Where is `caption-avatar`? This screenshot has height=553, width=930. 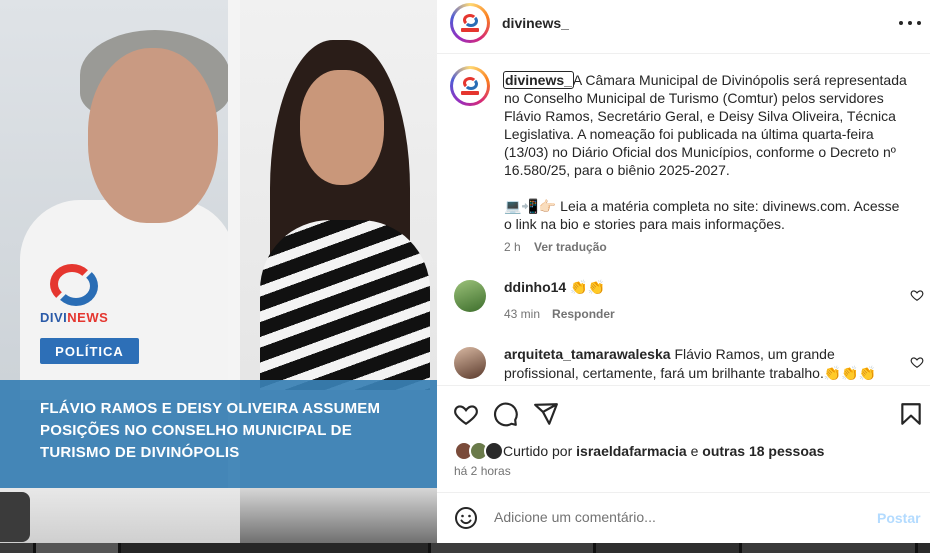 caption-avatar is located at coordinates (470, 86).